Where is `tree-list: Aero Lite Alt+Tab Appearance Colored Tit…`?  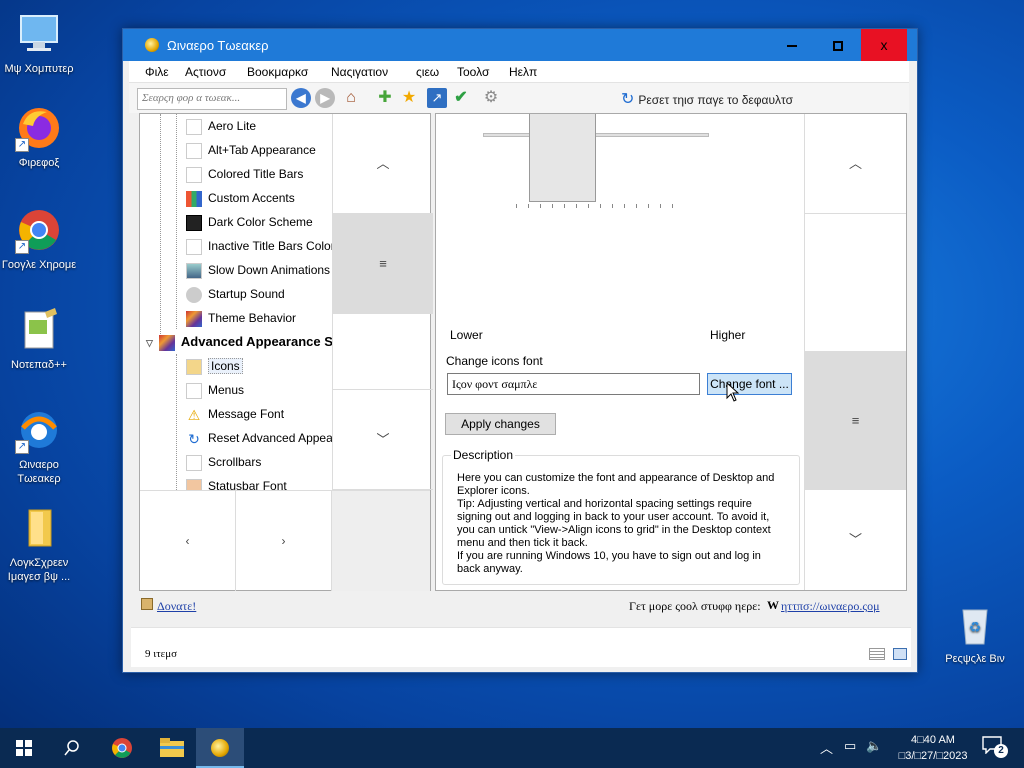
tree-list: Aero Lite Alt+Tab Appearance Colored Tit… is located at coordinates (236, 302).